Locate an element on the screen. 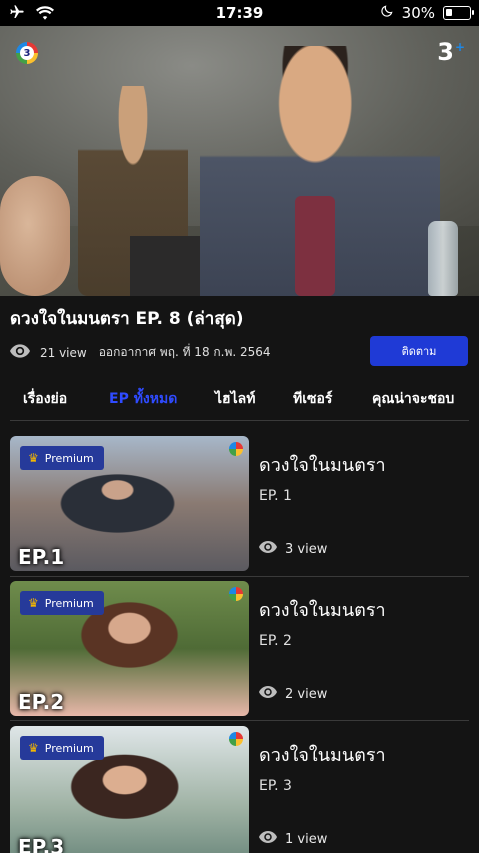 The image size is (479, 853). channel3-logo: 3 is located at coordinates (27, 53).